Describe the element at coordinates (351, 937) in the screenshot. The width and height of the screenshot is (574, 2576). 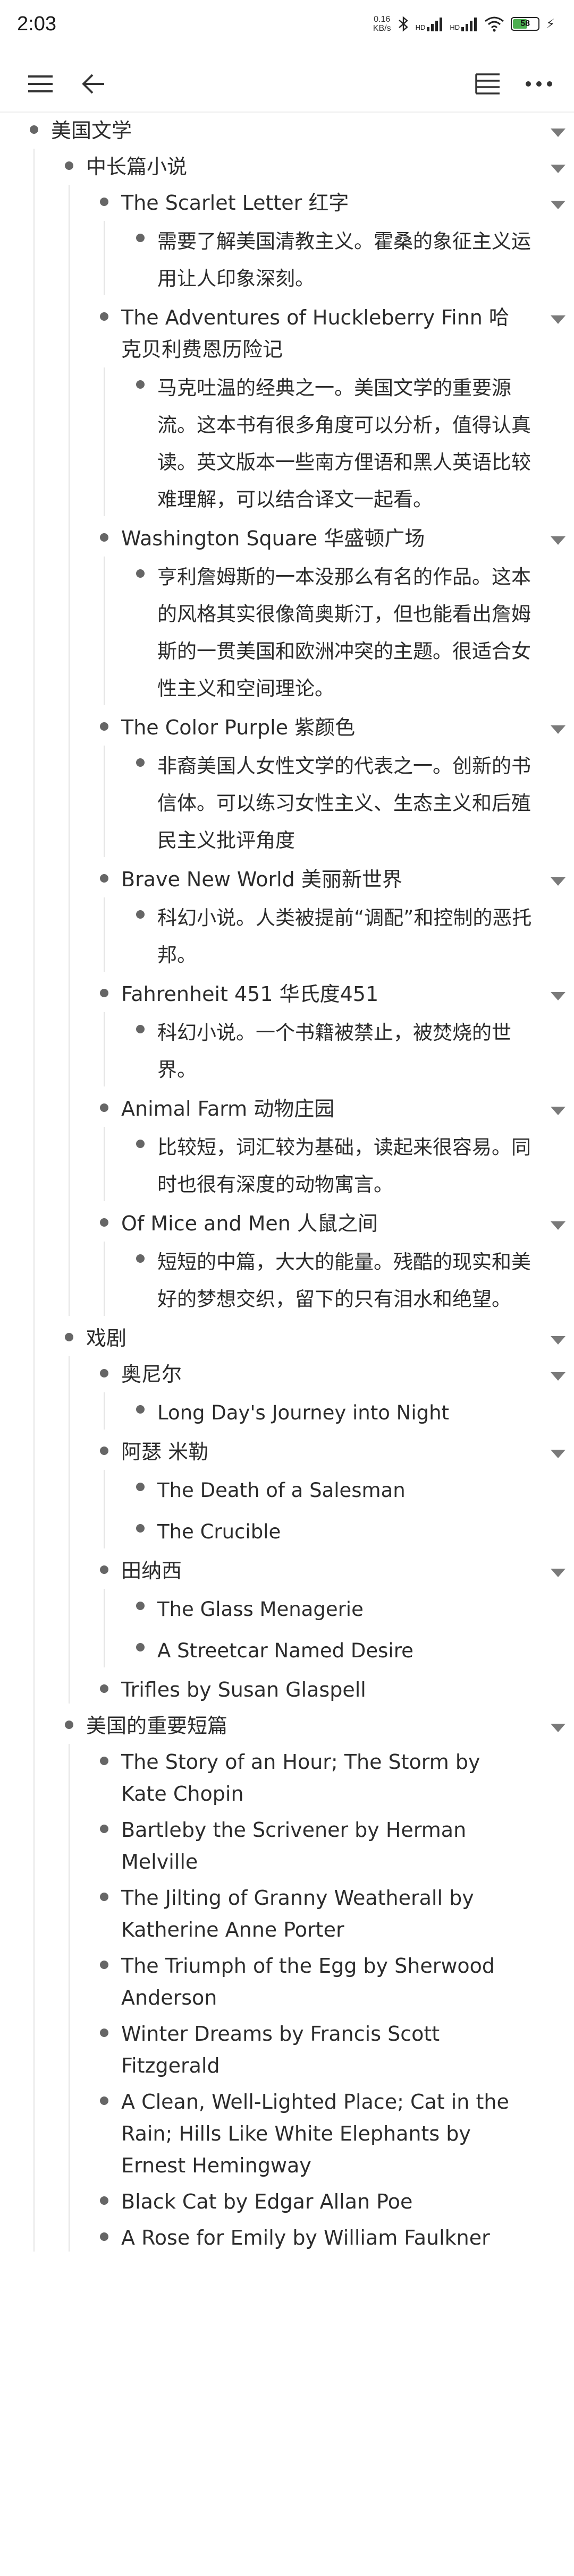
I see `outline-item-text: 科幻小说。人类被提前“调配”和控制的恶托邦。` at that location.